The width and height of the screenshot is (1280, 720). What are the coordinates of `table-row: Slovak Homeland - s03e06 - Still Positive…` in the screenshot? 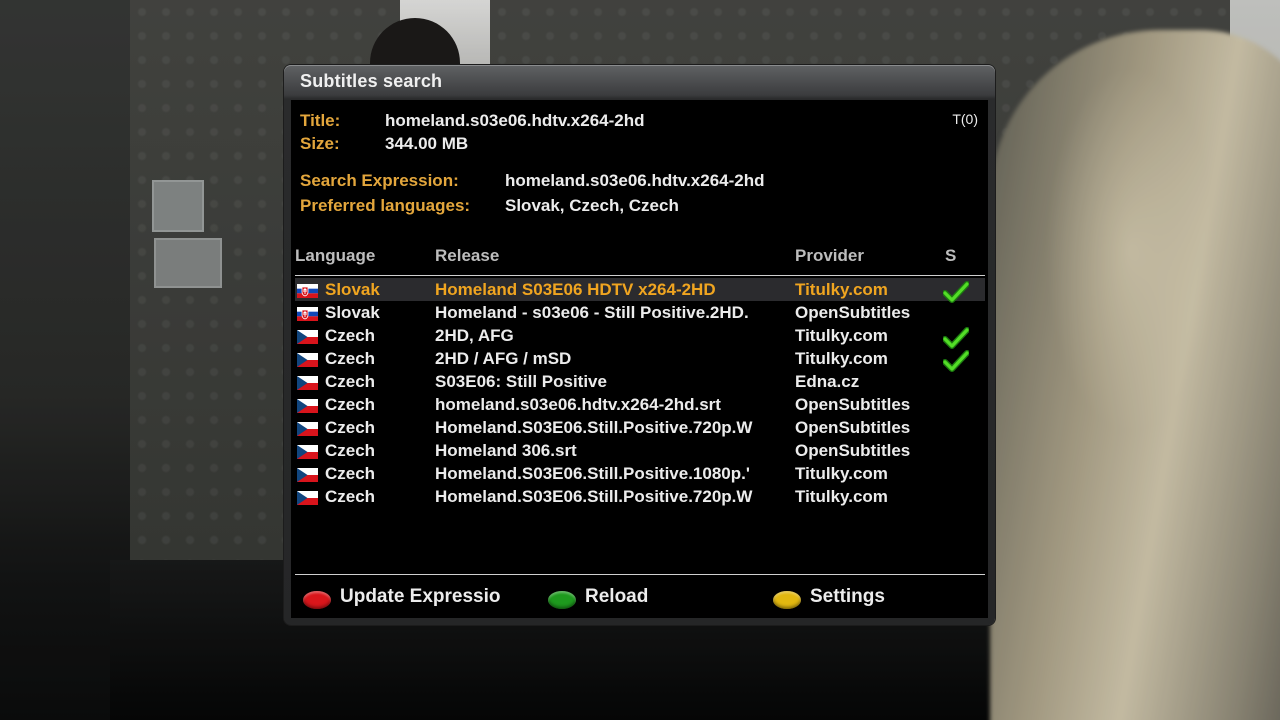 It's located at (640, 312).